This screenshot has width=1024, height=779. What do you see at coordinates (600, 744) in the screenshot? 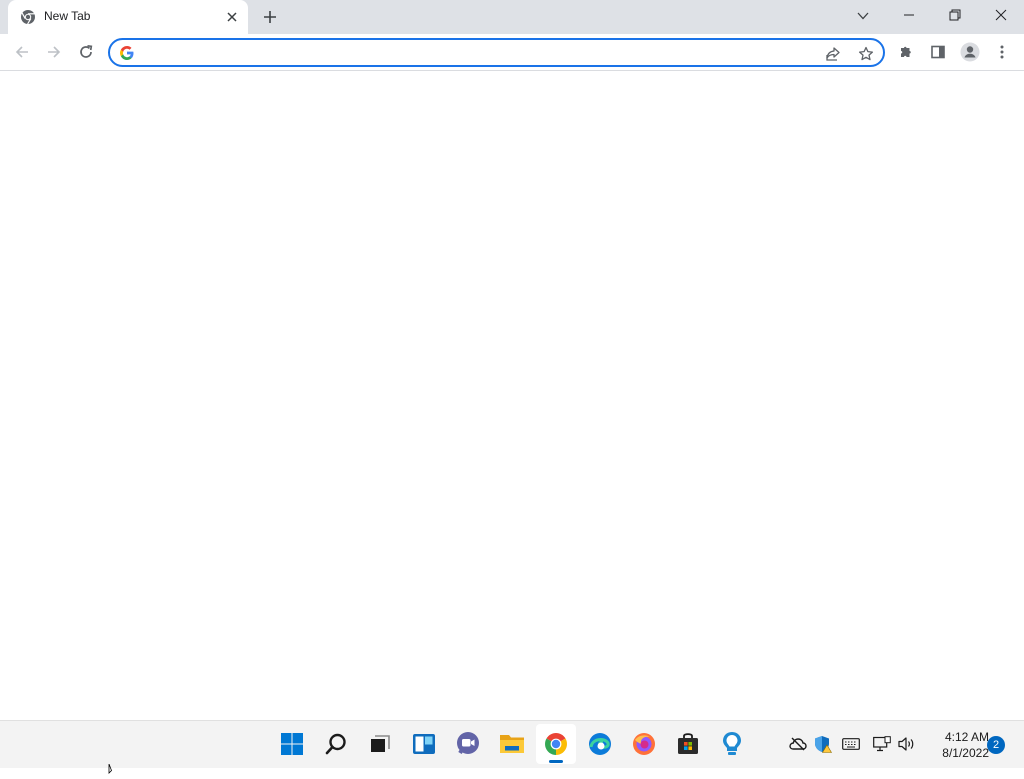
I see `edge-icon` at bounding box center [600, 744].